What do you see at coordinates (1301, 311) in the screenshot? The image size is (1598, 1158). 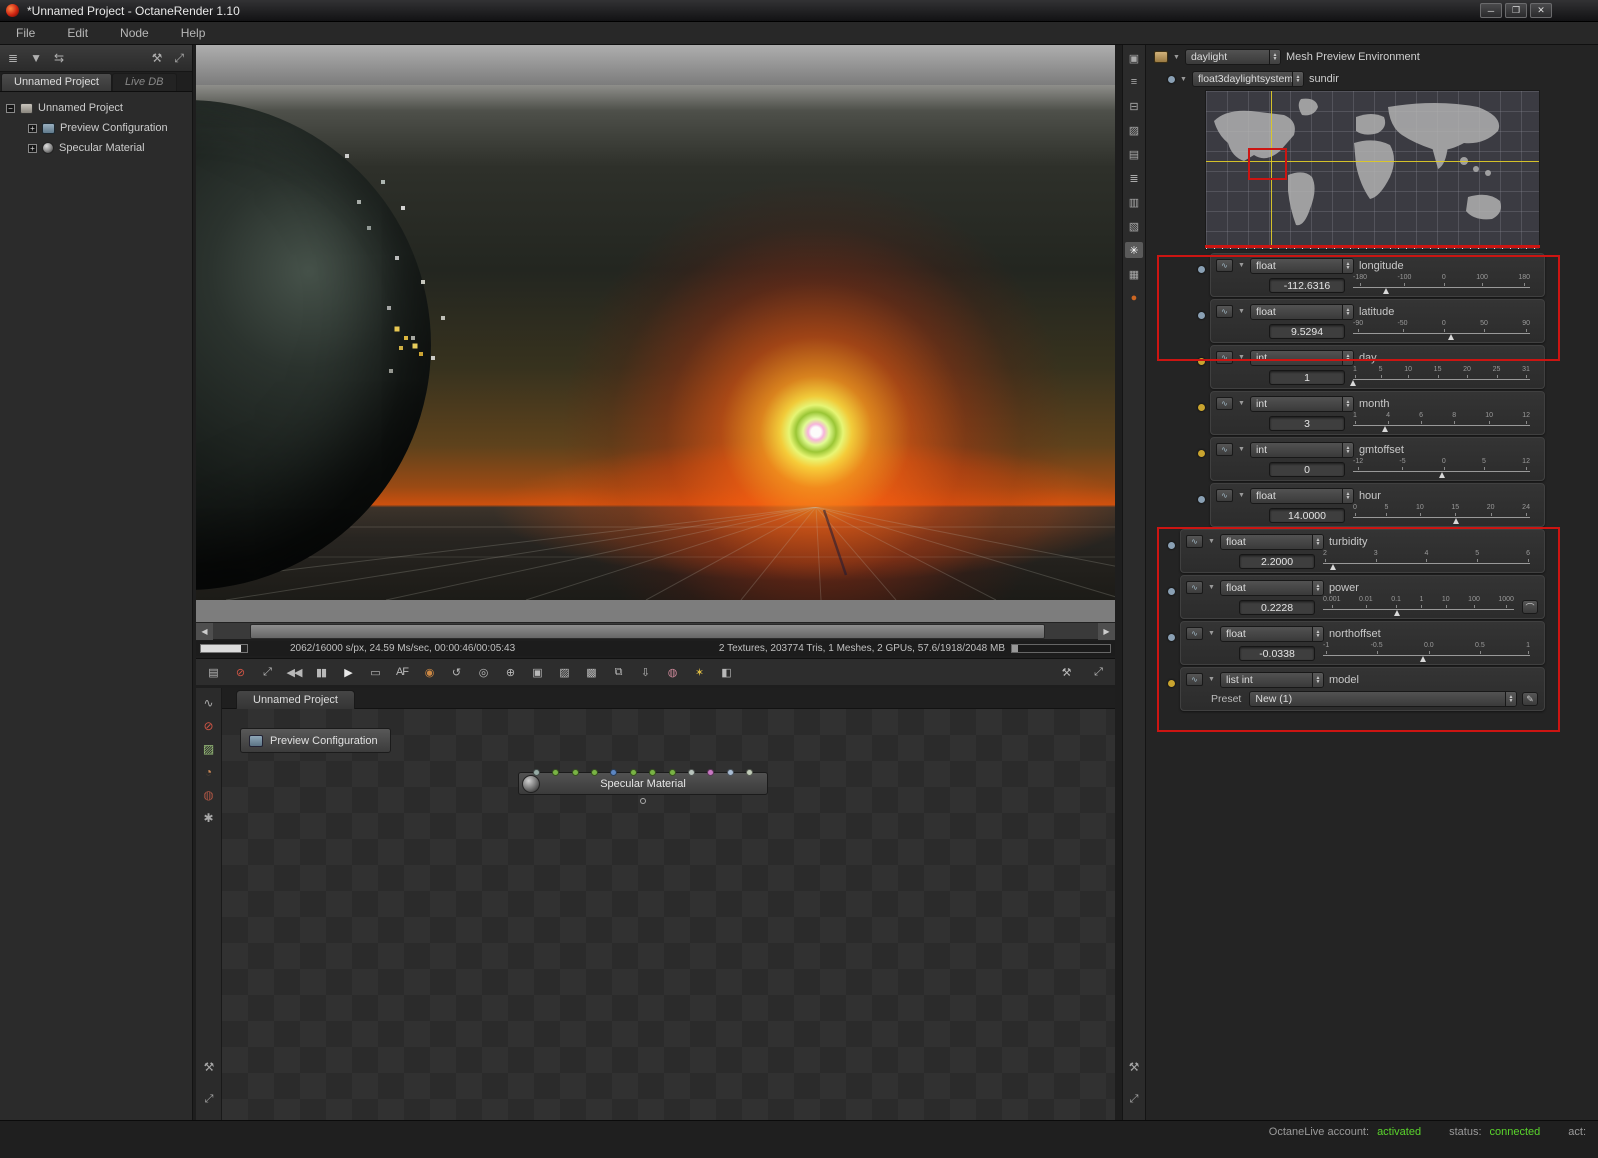 I see `param-type-latitude: float ▲ ▼` at bounding box center [1301, 311].